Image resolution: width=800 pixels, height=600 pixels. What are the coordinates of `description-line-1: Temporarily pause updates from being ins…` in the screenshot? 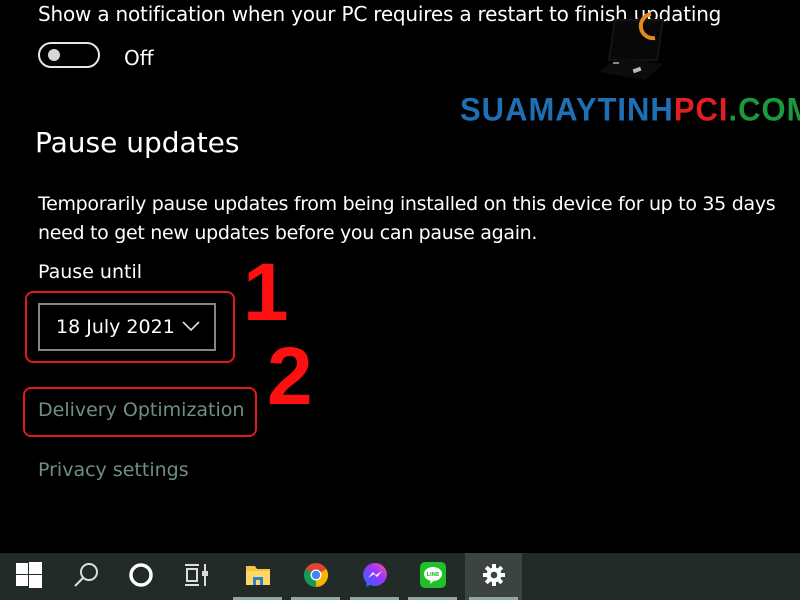 It's located at (407, 204).